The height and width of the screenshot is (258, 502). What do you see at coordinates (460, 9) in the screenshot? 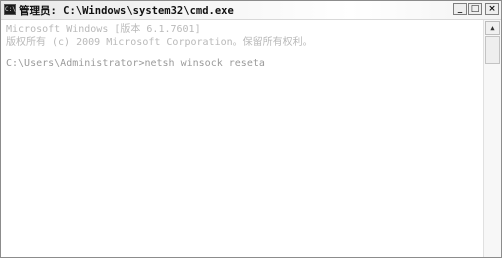
I see `minimize-button: _` at bounding box center [460, 9].